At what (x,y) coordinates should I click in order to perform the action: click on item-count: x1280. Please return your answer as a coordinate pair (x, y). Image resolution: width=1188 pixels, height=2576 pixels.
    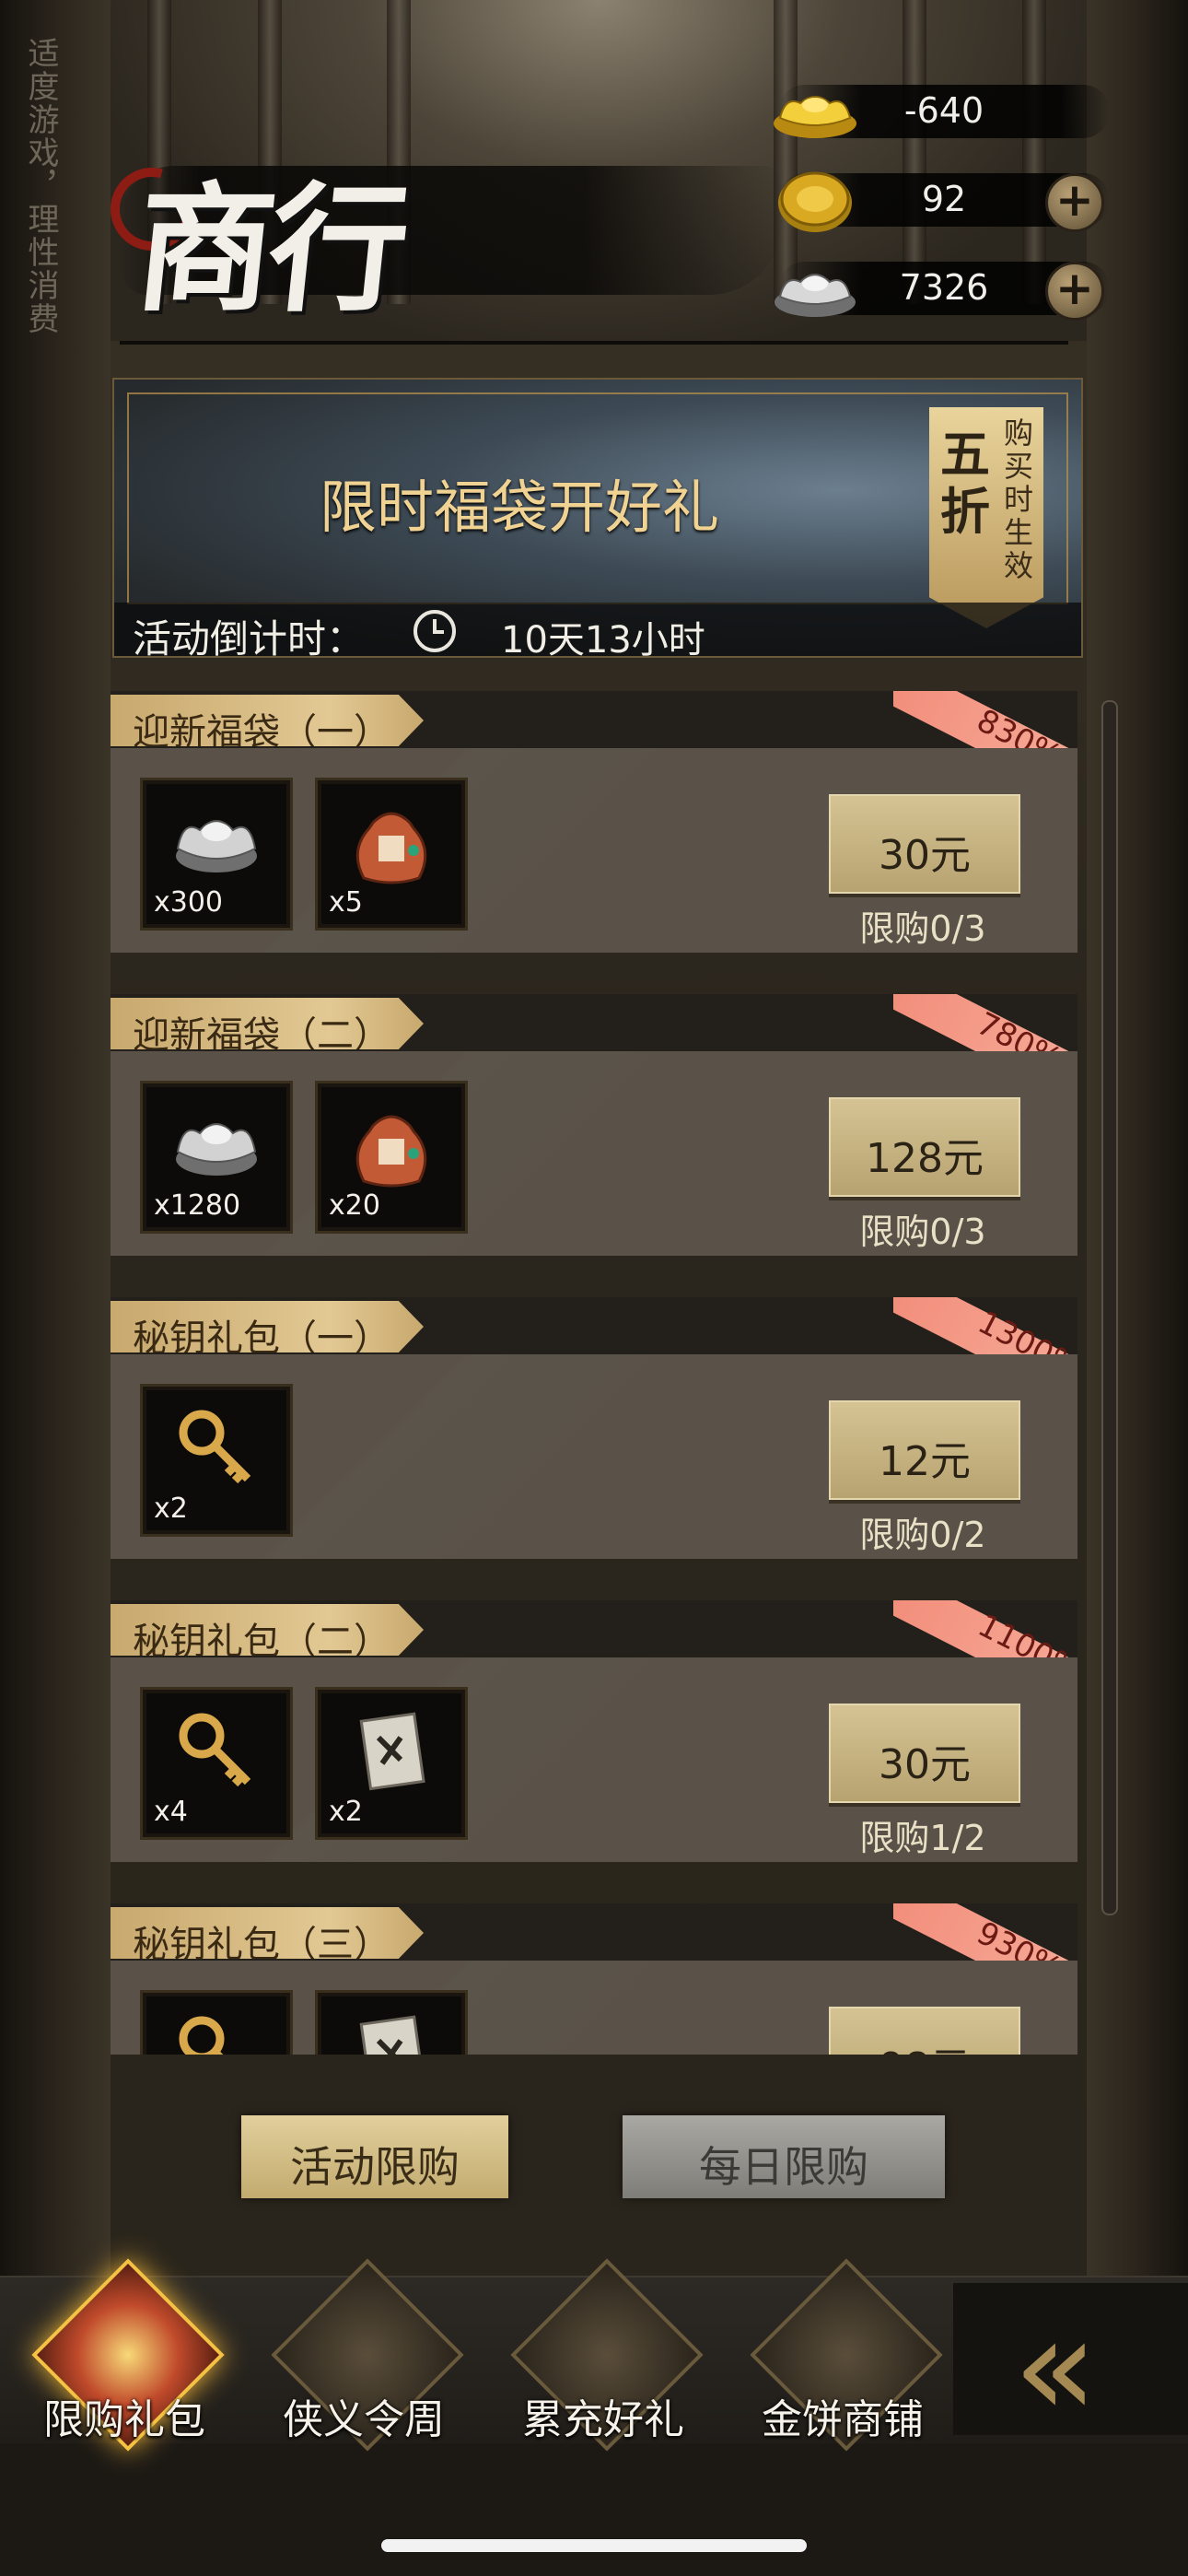
    Looking at the image, I should click on (197, 1205).